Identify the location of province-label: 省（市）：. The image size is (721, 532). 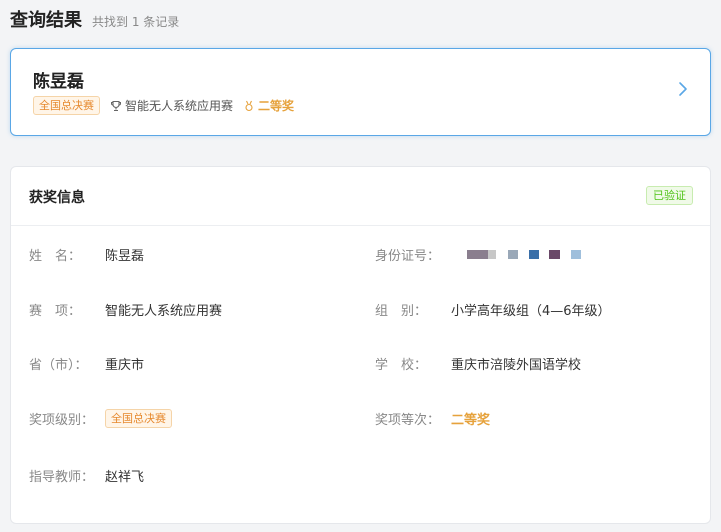
(58, 365).